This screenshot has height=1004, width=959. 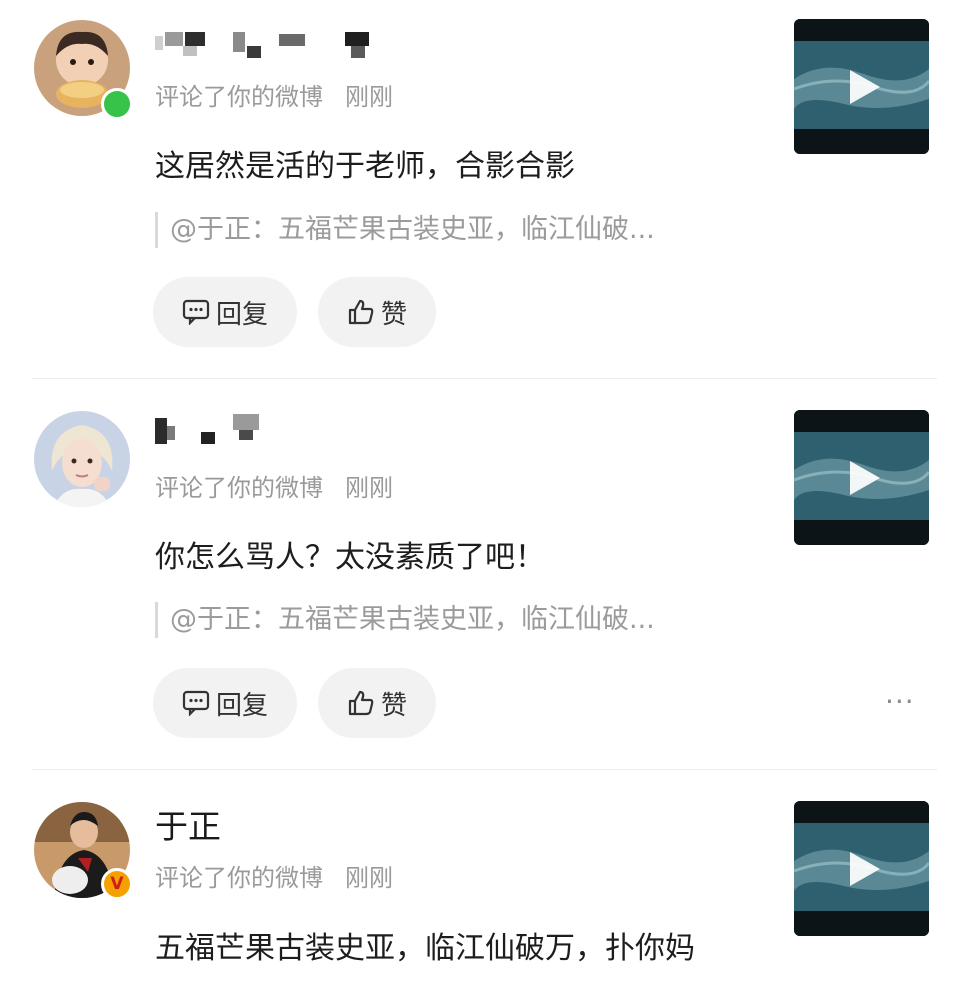 I want to click on comment-text: 这居然是活的于老师，合影合影, so click(x=365, y=166).